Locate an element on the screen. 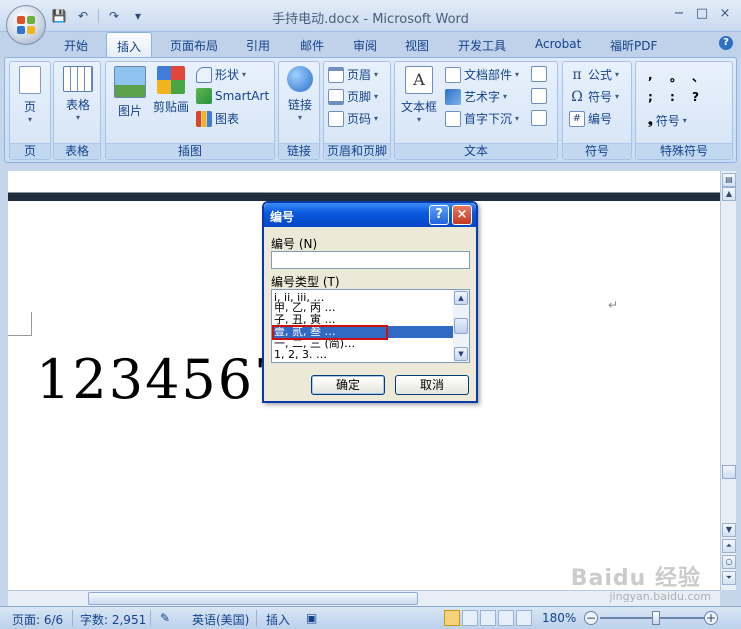 This screenshot has height=629, width=741. text-group: A 文本框 ▾ 文档部件 ▾ 艺术字 ▾ 首字下沉 ▾ 文本 is located at coordinates (476, 110).